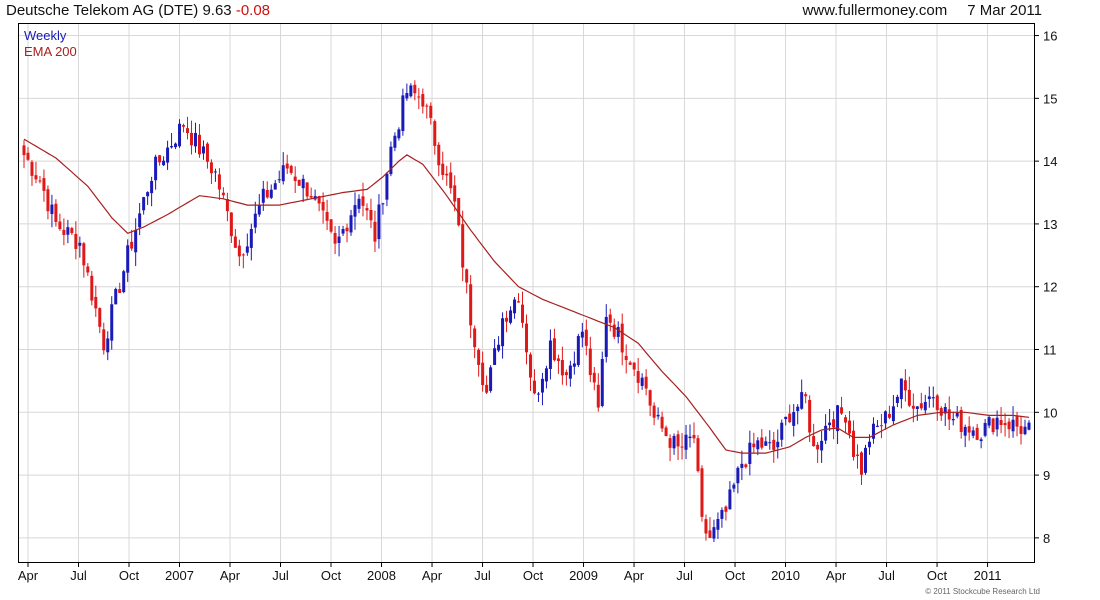 The image size is (1100, 600). What do you see at coordinates (988, 575) in the screenshot?
I see `x-tick-label: 2011` at bounding box center [988, 575].